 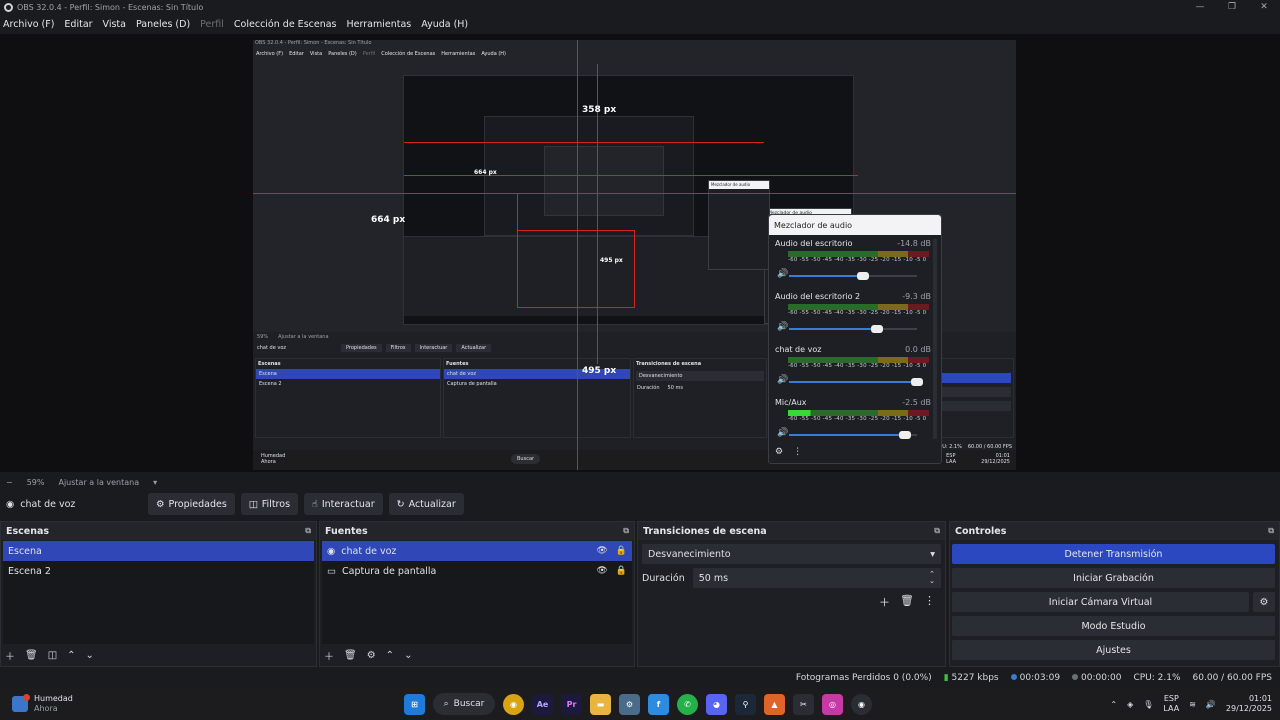 I want to click on premiere-icon: Pr, so click(x=571, y=704).